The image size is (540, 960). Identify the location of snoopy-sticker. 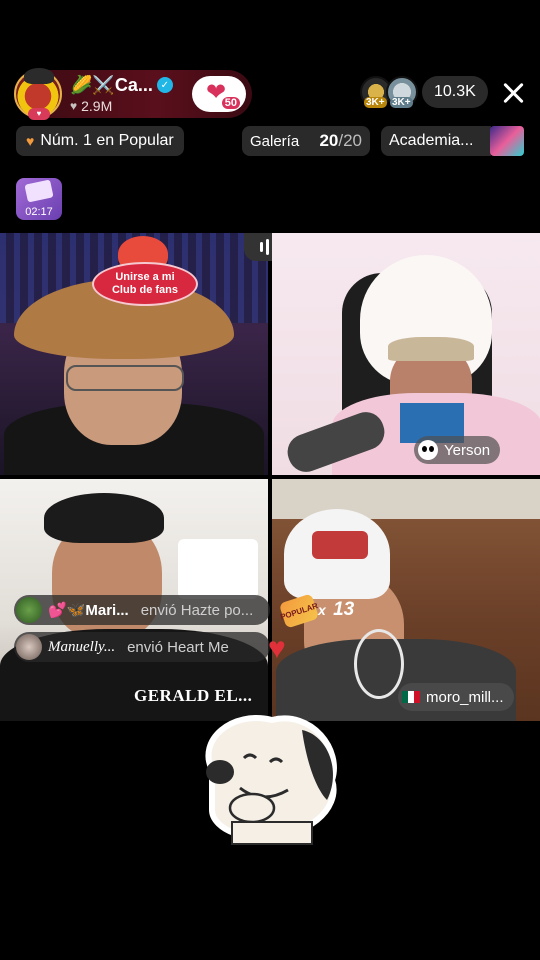
(271, 780).